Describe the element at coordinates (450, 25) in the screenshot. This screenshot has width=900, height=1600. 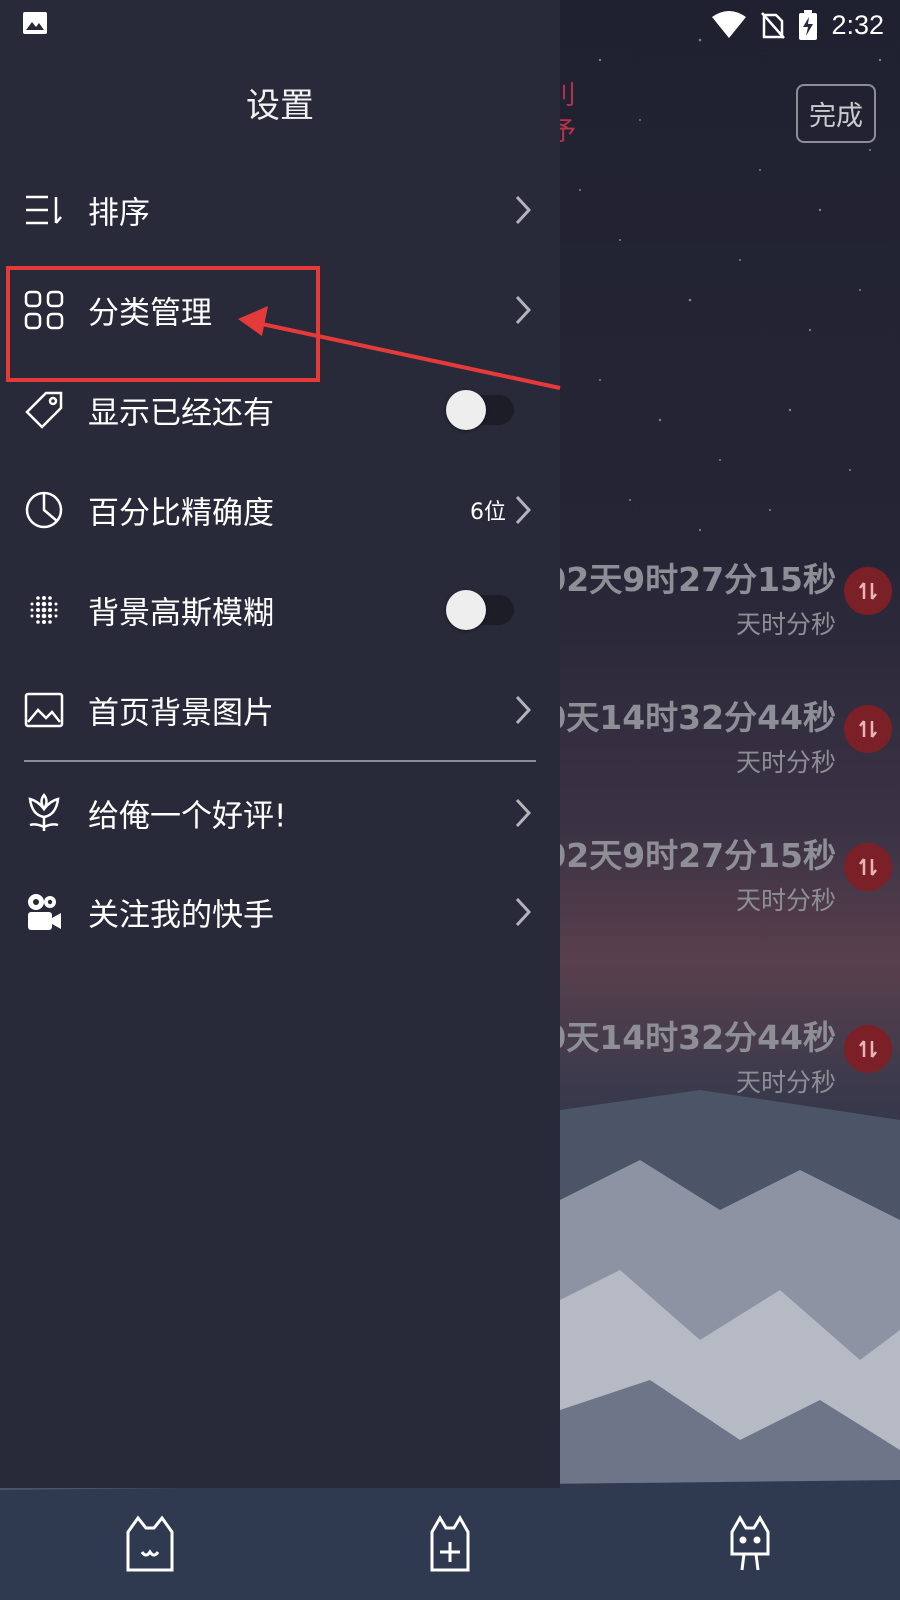
I see `status-bar: 2:32` at that location.